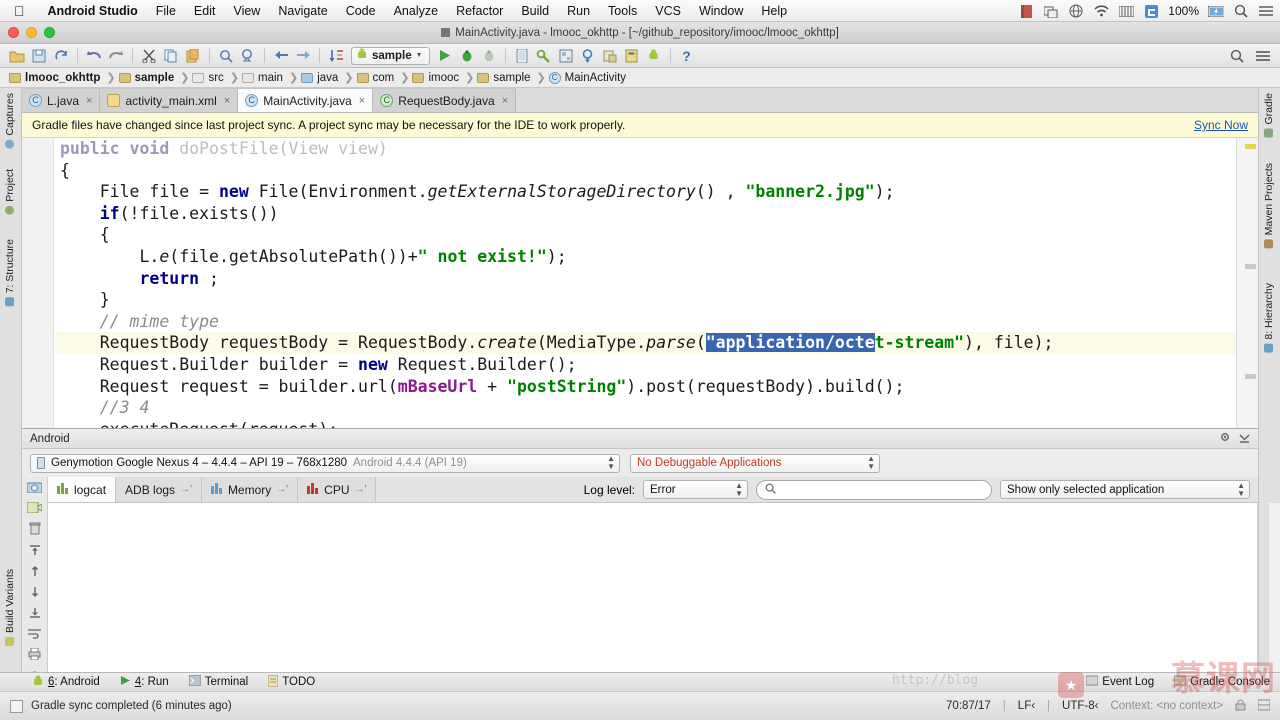 The height and width of the screenshot is (720, 1280). What do you see at coordinates (1216, 11) in the screenshot?
I see `battery-charging-icon` at bounding box center [1216, 11].